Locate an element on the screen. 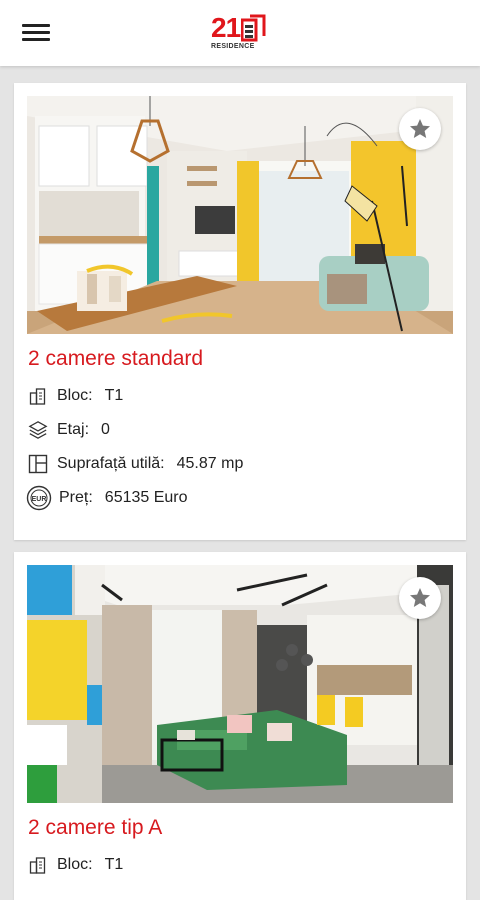 This screenshot has width=480, height=900. svg-text: EUR is located at coordinates (39, 499).